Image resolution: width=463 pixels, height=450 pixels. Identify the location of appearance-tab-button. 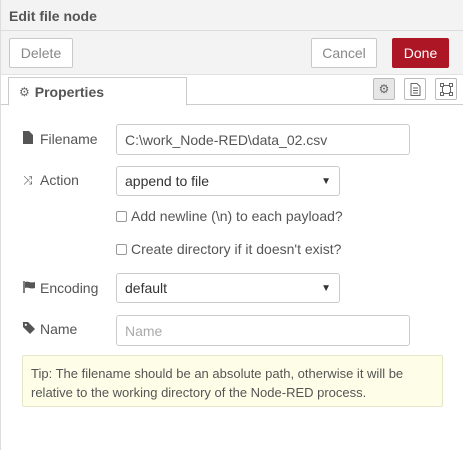
(446, 89).